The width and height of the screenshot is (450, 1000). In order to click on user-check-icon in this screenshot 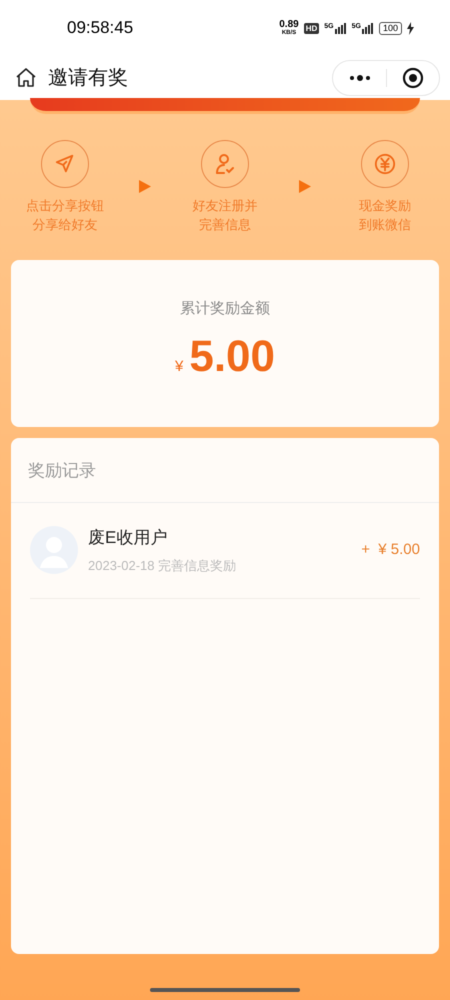, I will do `click(225, 164)`.